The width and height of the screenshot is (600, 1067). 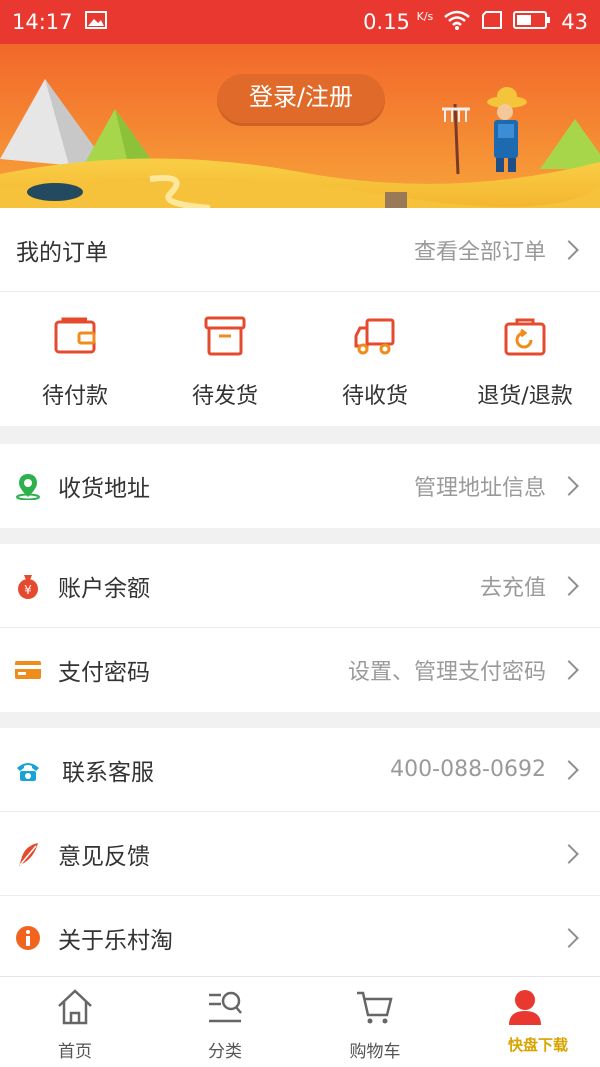 What do you see at coordinates (468, 769) in the screenshot?
I see `service-phone-number: 400-088-0692` at bounding box center [468, 769].